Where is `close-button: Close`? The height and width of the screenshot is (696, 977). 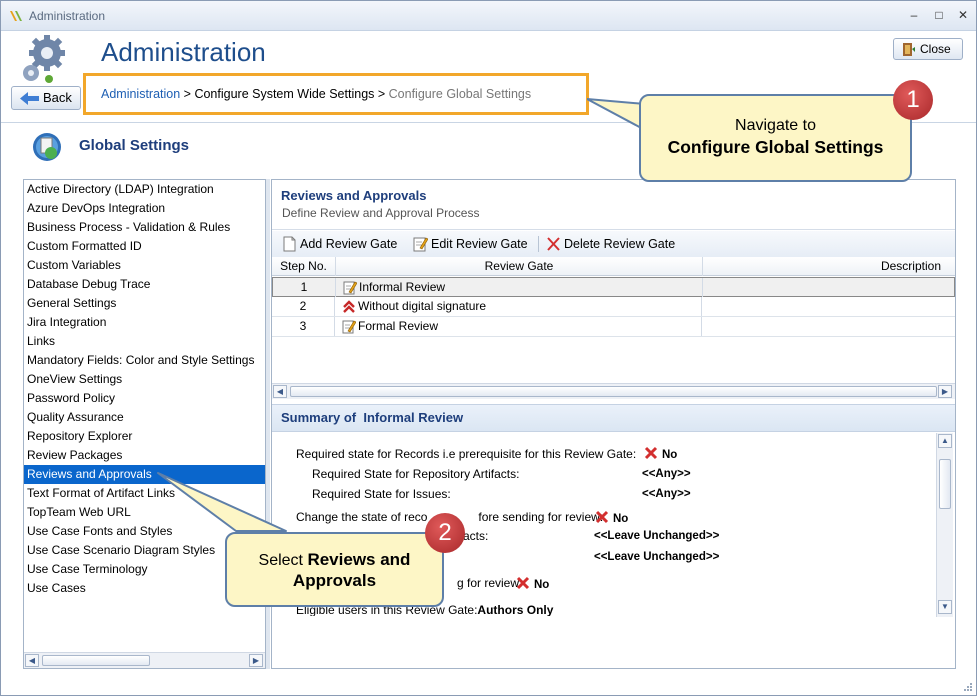
close-button: Close is located at coordinates (928, 49).